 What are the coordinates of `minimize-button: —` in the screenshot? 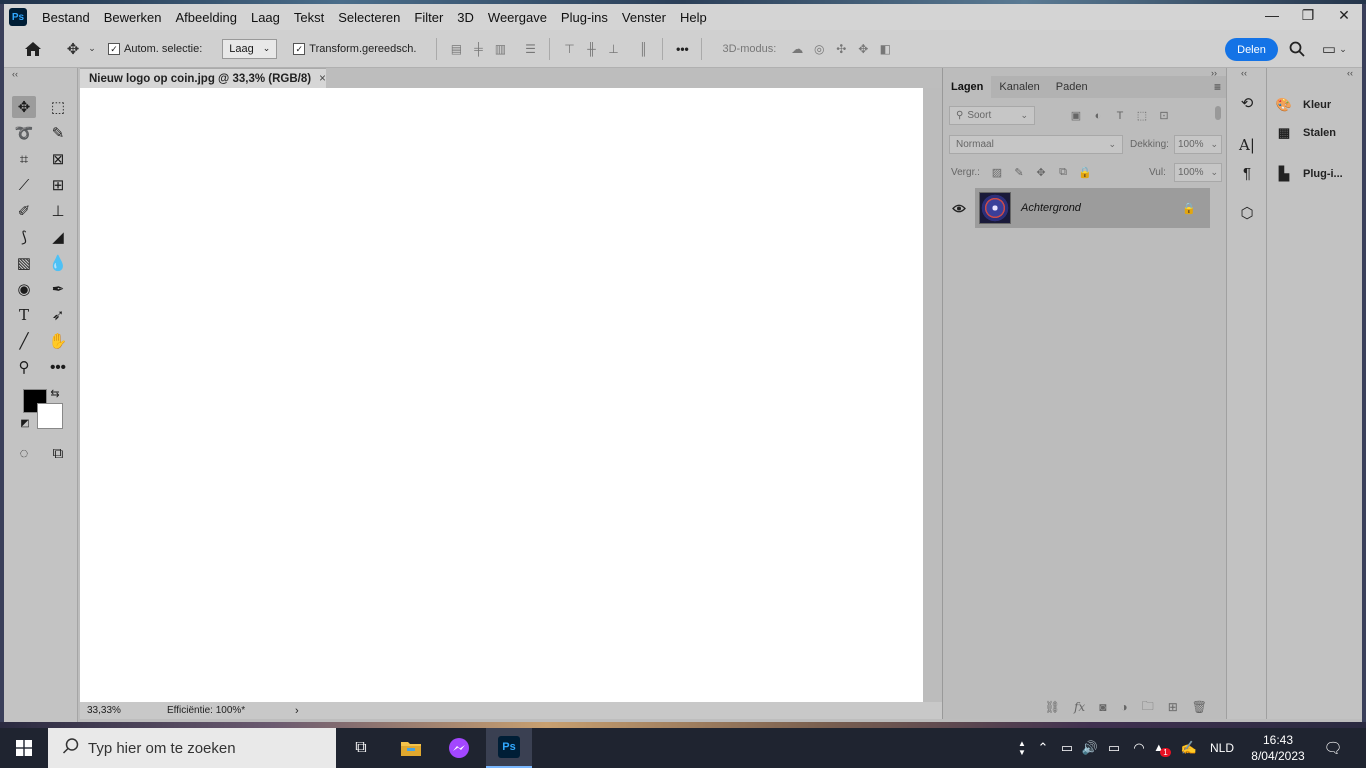 It's located at (1272, 15).